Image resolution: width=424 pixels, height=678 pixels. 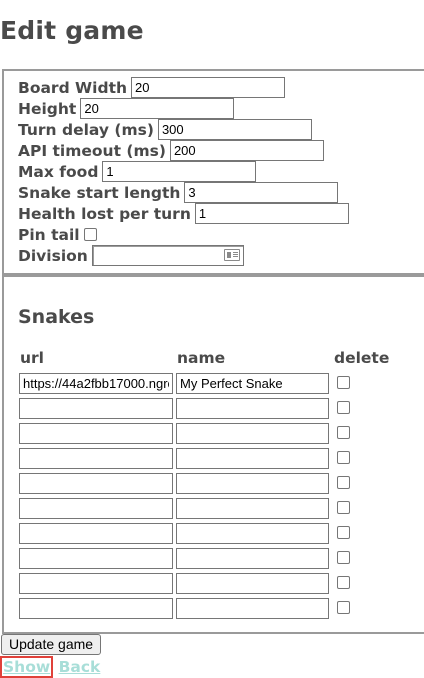 I want to click on show-link-highlight: Show, so click(x=27, y=667).